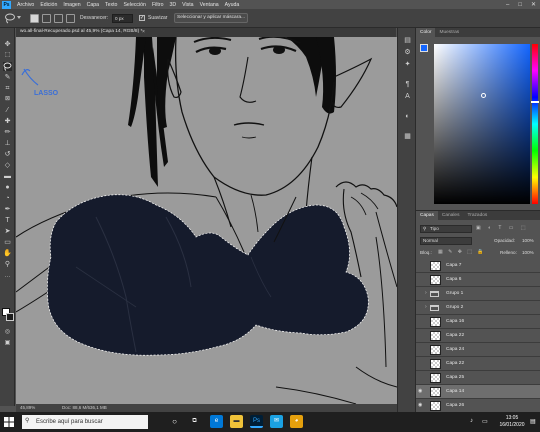 This screenshot has height=432, width=540. Describe the element at coordinates (424, 48) in the screenshot. I see `foreground-swatch` at that location.